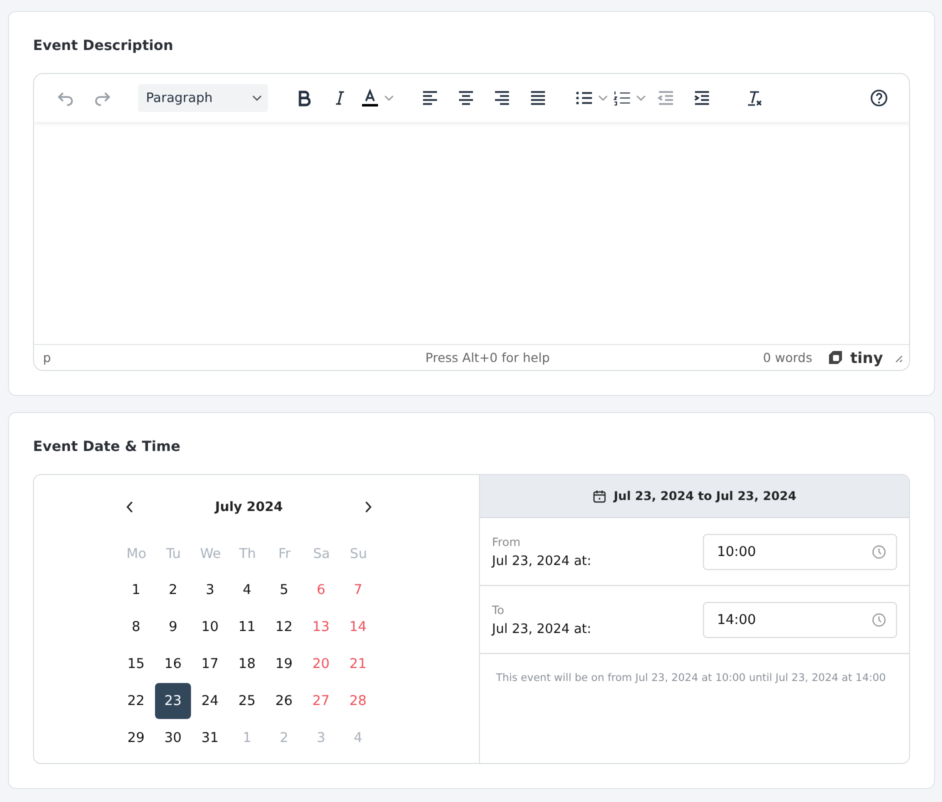  Describe the element at coordinates (502, 98) in the screenshot. I see `align-right-icon` at that location.